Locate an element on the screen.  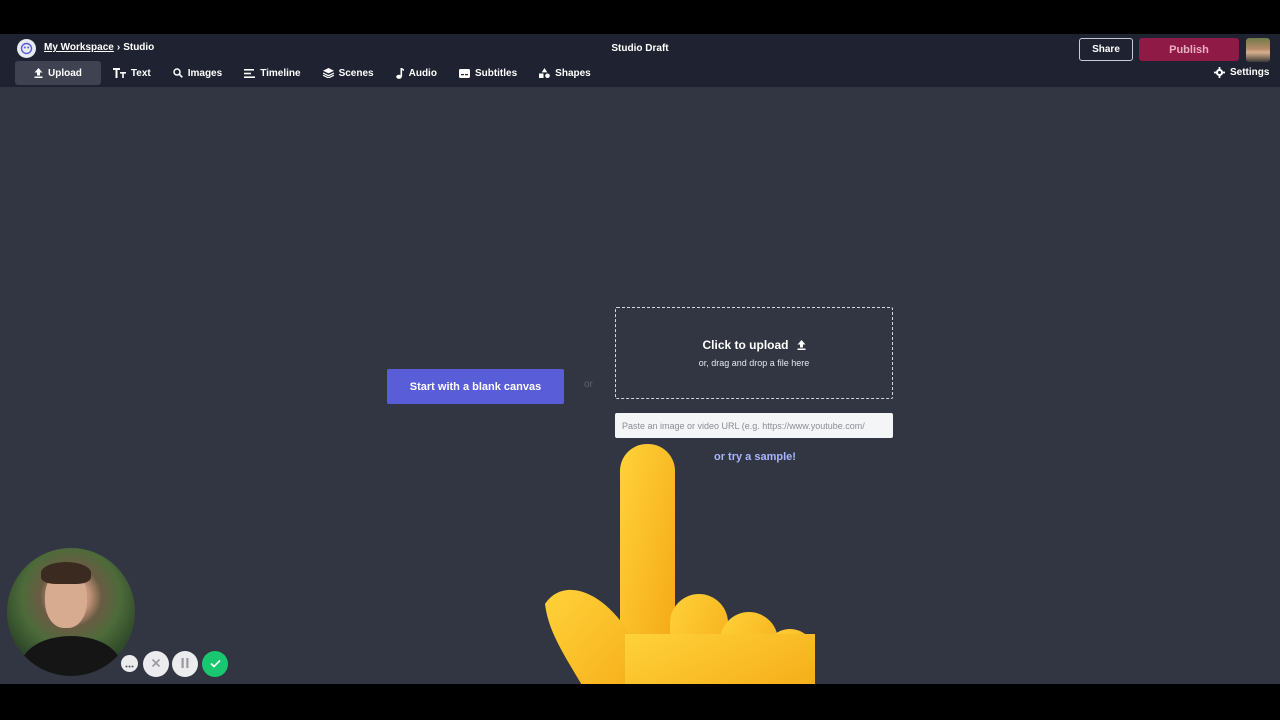
tool-upload-label: Upload is located at coordinates (65, 73).